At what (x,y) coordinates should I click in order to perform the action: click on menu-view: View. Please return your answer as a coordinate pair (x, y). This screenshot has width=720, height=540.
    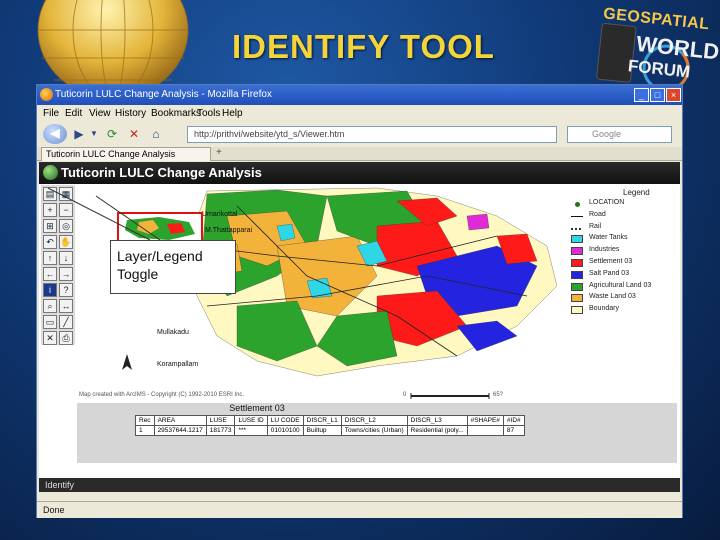
    Looking at the image, I should click on (100, 113).